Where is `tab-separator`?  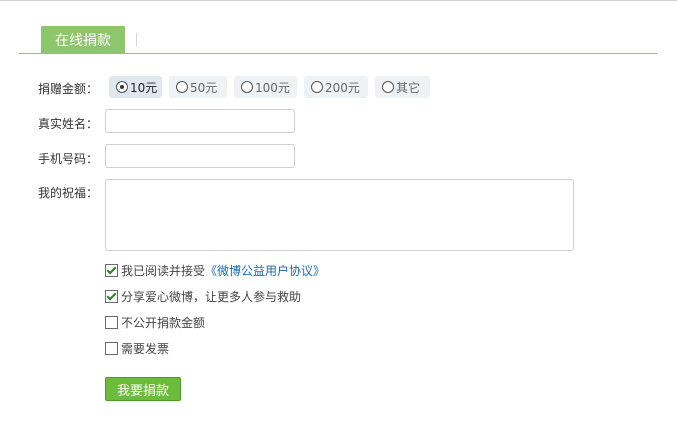 tab-separator is located at coordinates (136, 39).